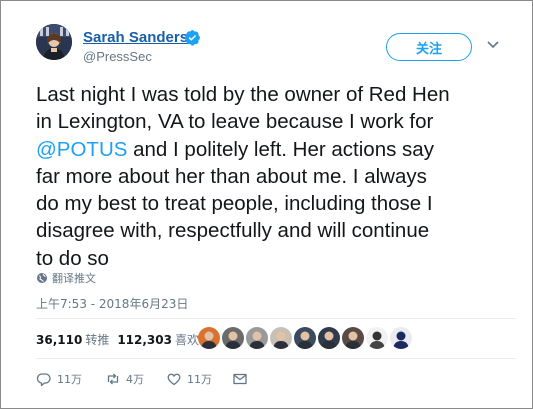 The width and height of the screenshot is (533, 409). Describe the element at coordinates (281, 338) in the screenshot. I see `liker-avatar-4-icon` at that location.